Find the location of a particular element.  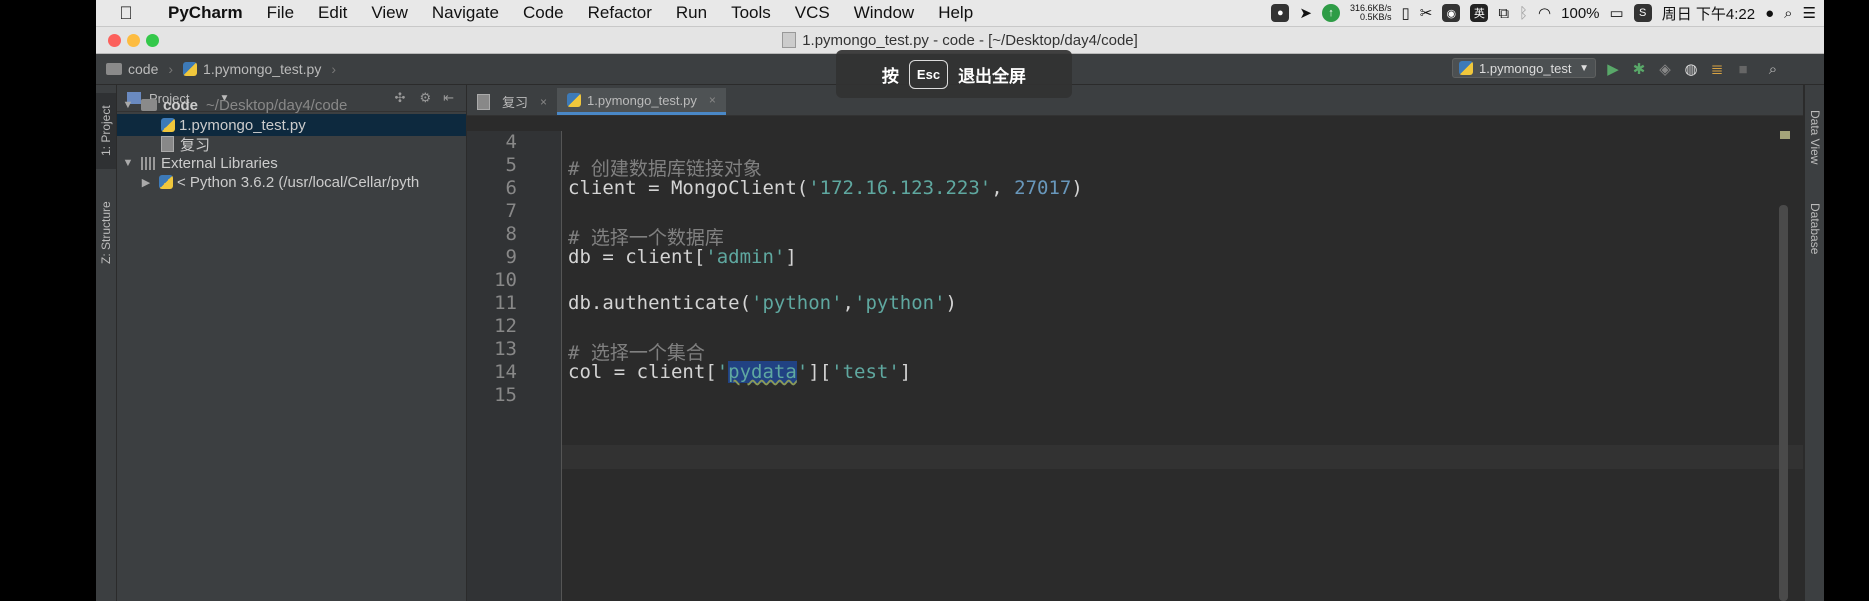

phone-icon: ▯ is located at coordinates (1405, 13).